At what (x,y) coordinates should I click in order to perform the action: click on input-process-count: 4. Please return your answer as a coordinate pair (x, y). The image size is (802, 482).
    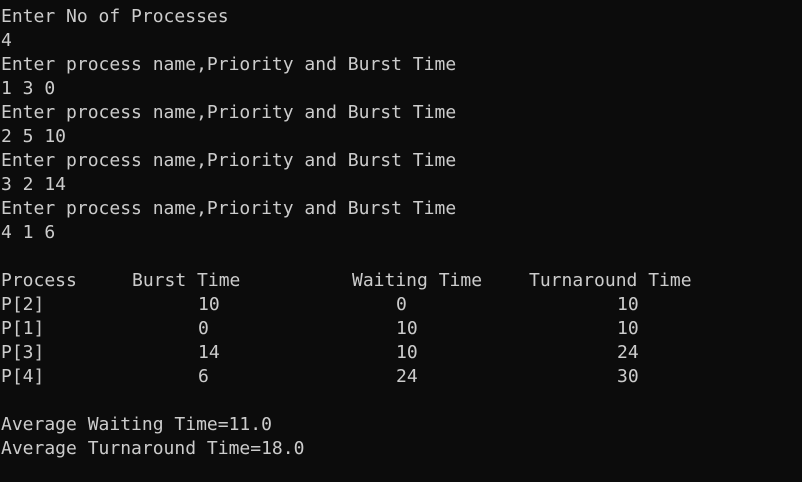
    Looking at the image, I should click on (6, 40).